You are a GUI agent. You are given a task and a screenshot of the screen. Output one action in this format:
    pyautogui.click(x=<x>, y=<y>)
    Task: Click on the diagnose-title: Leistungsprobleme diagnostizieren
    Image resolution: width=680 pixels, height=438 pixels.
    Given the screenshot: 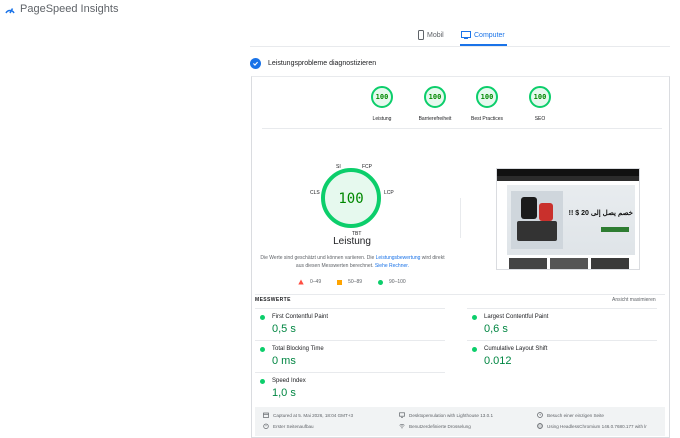 What is the action you would take?
    pyautogui.click(x=322, y=63)
    